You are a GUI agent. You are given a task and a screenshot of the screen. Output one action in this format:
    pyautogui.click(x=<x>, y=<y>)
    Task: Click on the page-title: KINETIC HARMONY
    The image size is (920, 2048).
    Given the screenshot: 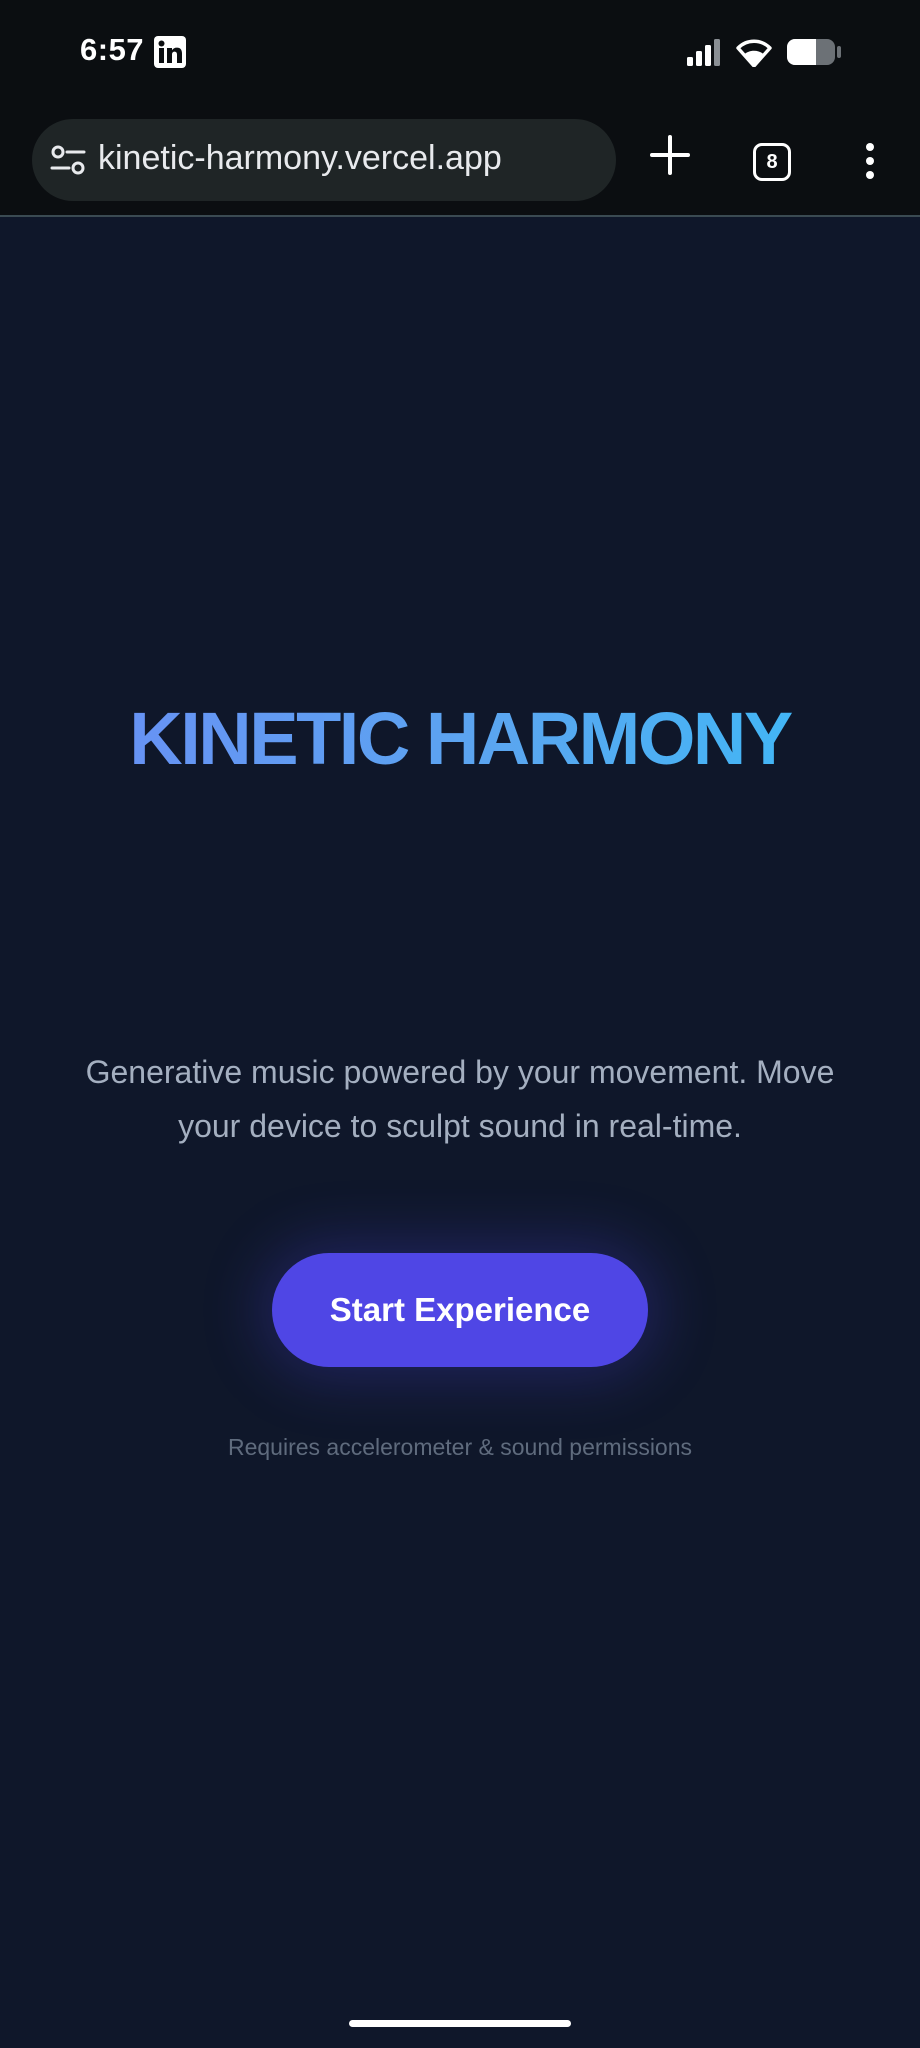 What is the action you would take?
    pyautogui.click(x=460, y=738)
    